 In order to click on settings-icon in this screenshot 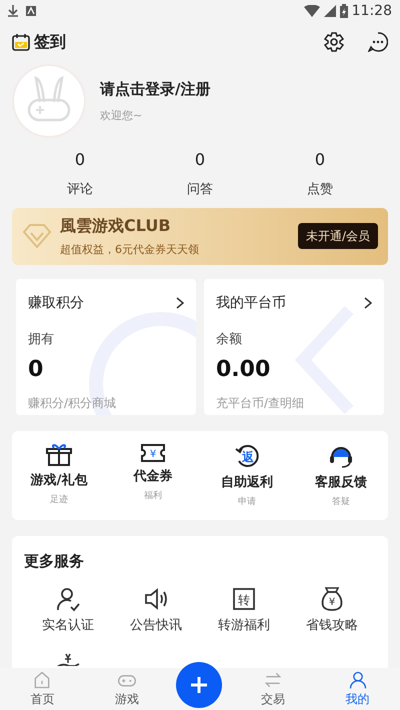, I will do `click(334, 42)`.